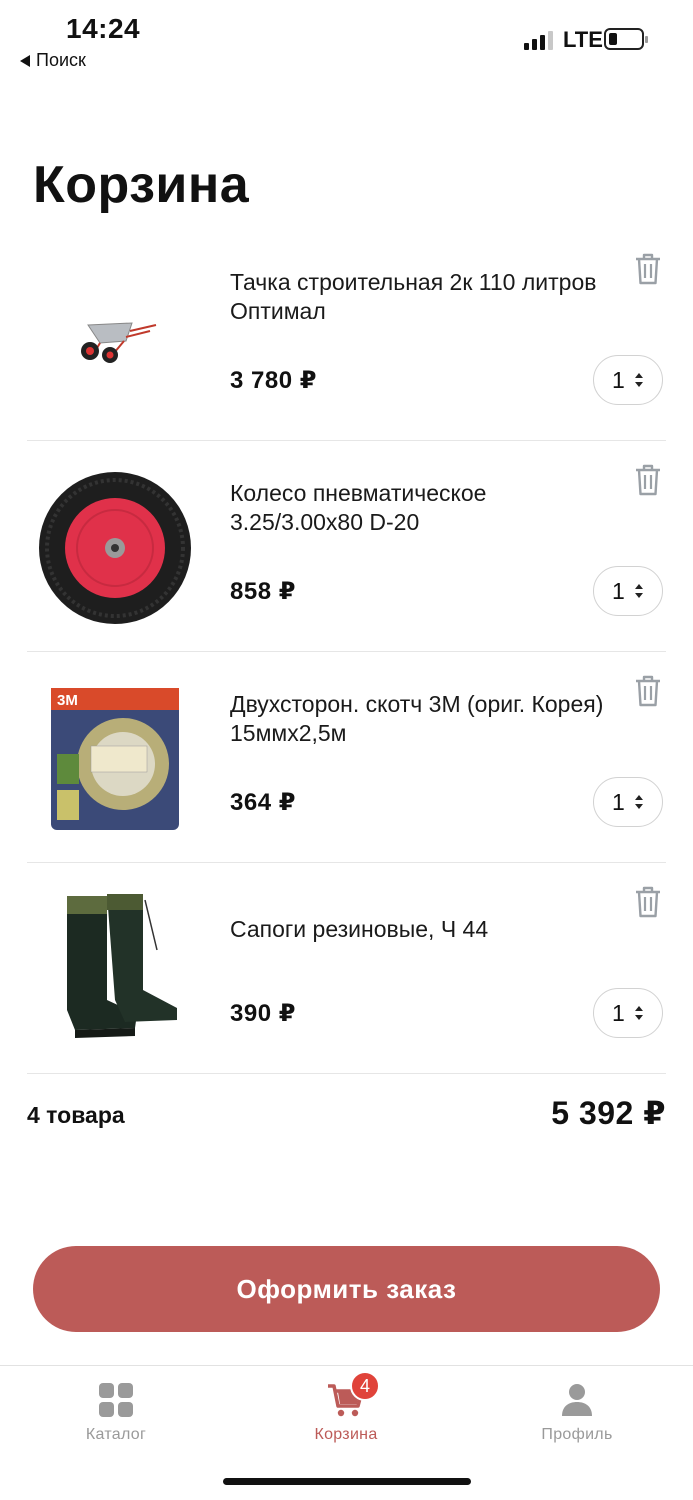 This screenshot has width=693, height=1500. Describe the element at coordinates (263, 591) in the screenshot. I see `item-price: 858 ₽` at that location.